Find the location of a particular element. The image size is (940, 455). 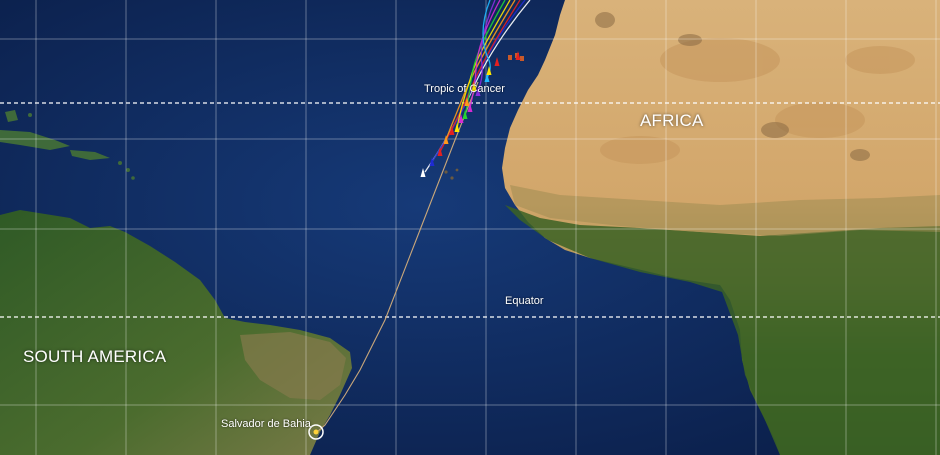

africa-label: AFRICA is located at coordinates (672, 120).